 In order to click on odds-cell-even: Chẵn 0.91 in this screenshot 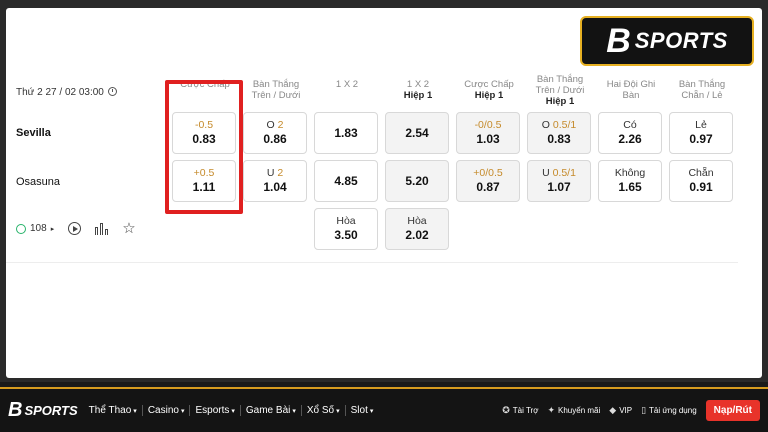, I will do `click(701, 181)`.